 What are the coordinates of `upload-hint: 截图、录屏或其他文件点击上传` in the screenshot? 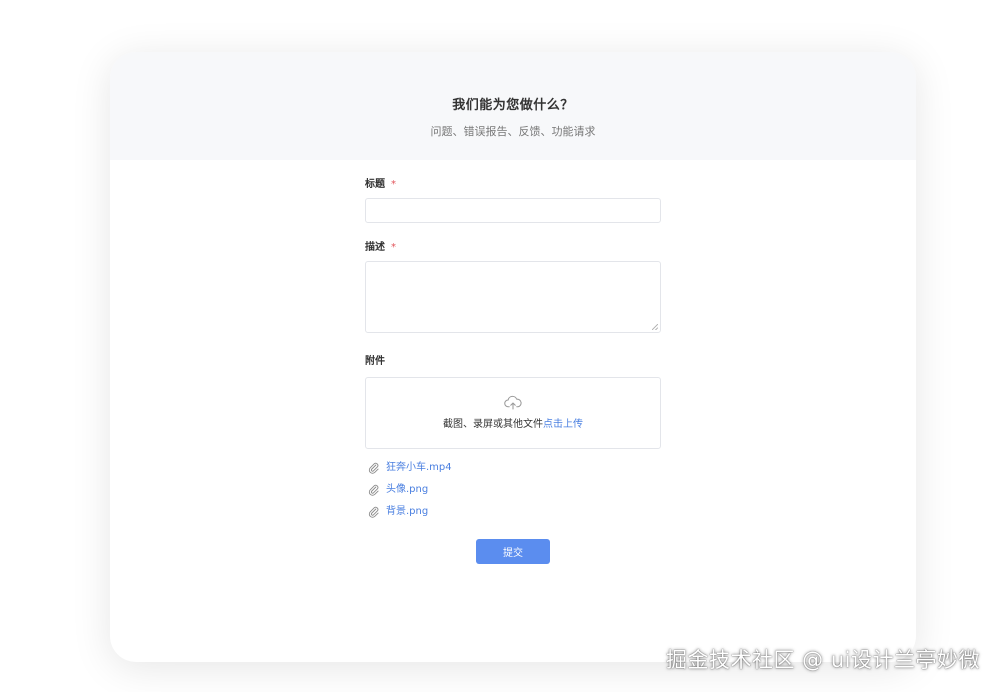 It's located at (513, 422).